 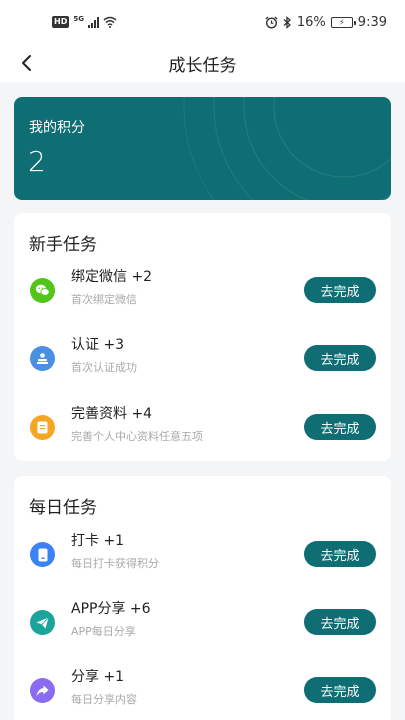 What do you see at coordinates (98, 541) in the screenshot?
I see `task-title: 打卡 +1` at bounding box center [98, 541].